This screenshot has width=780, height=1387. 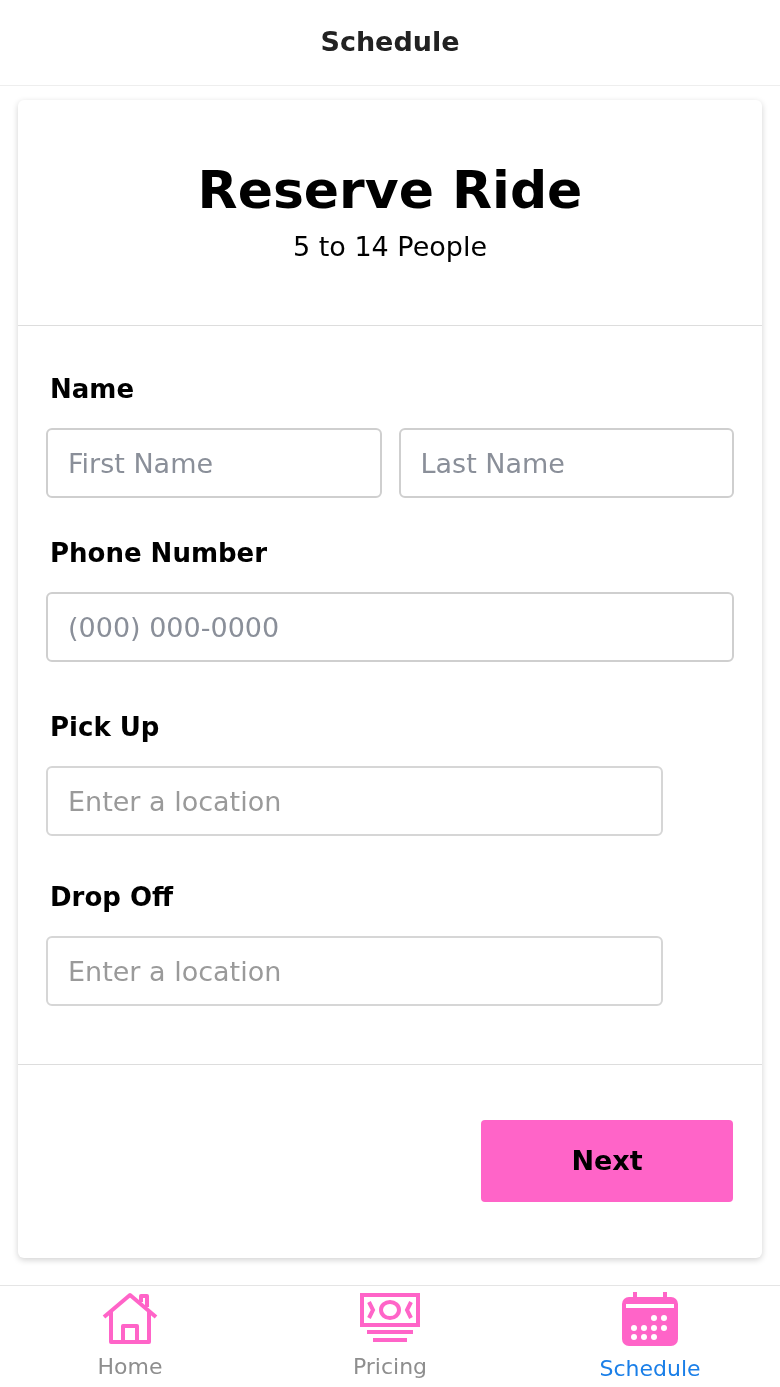 What do you see at coordinates (214, 463) in the screenshot?
I see `input-field: First Name` at bounding box center [214, 463].